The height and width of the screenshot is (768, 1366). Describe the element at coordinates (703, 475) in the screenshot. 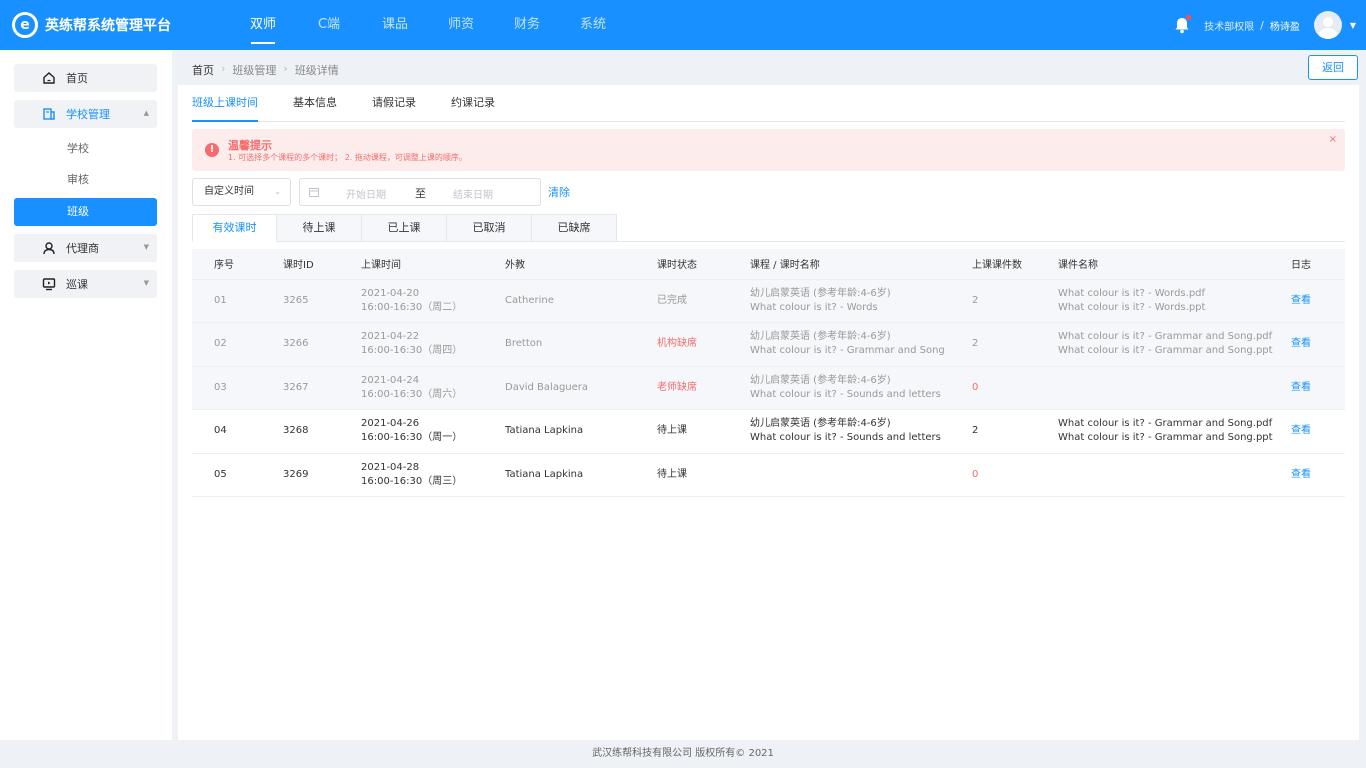

I see `cell-status: 待上课` at that location.